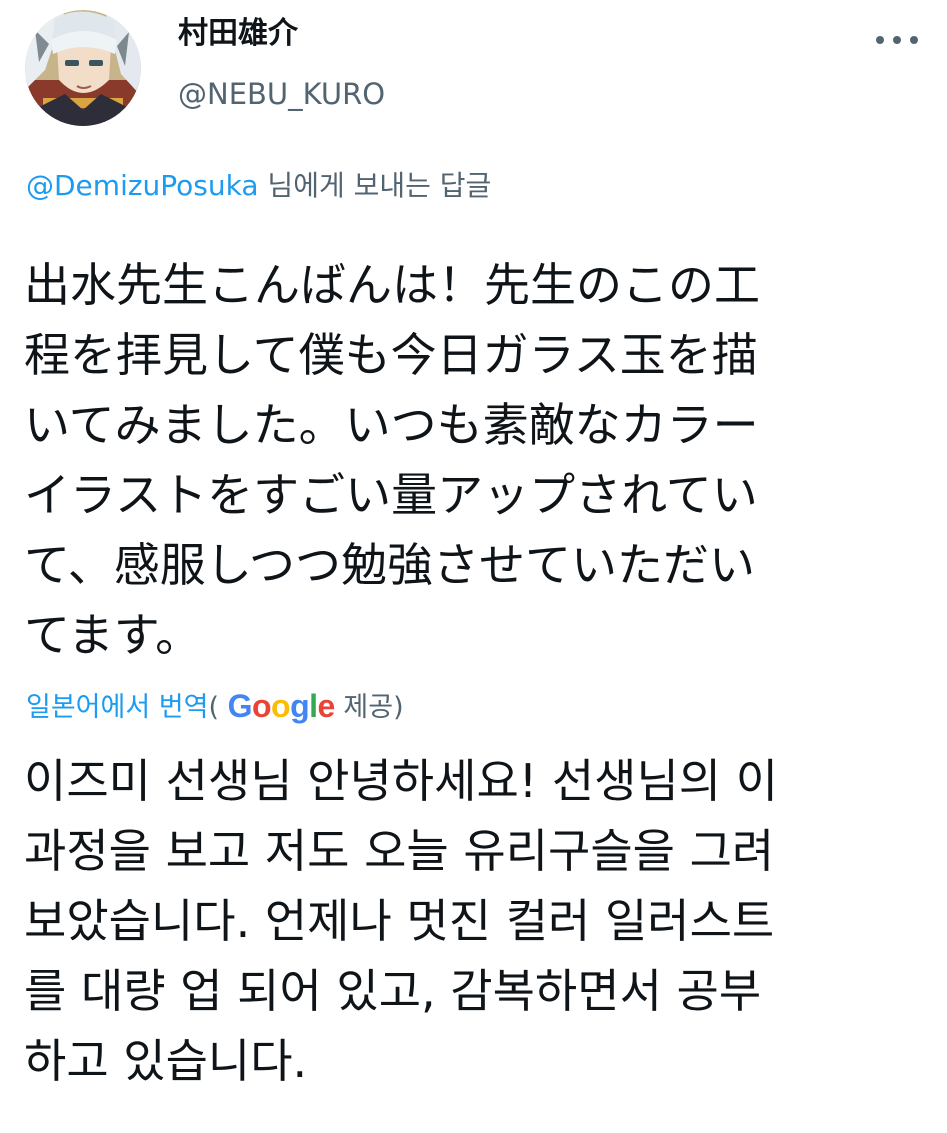 This screenshot has height=1133, width=947. I want to click on display-name: 村田雄介, so click(281, 34).